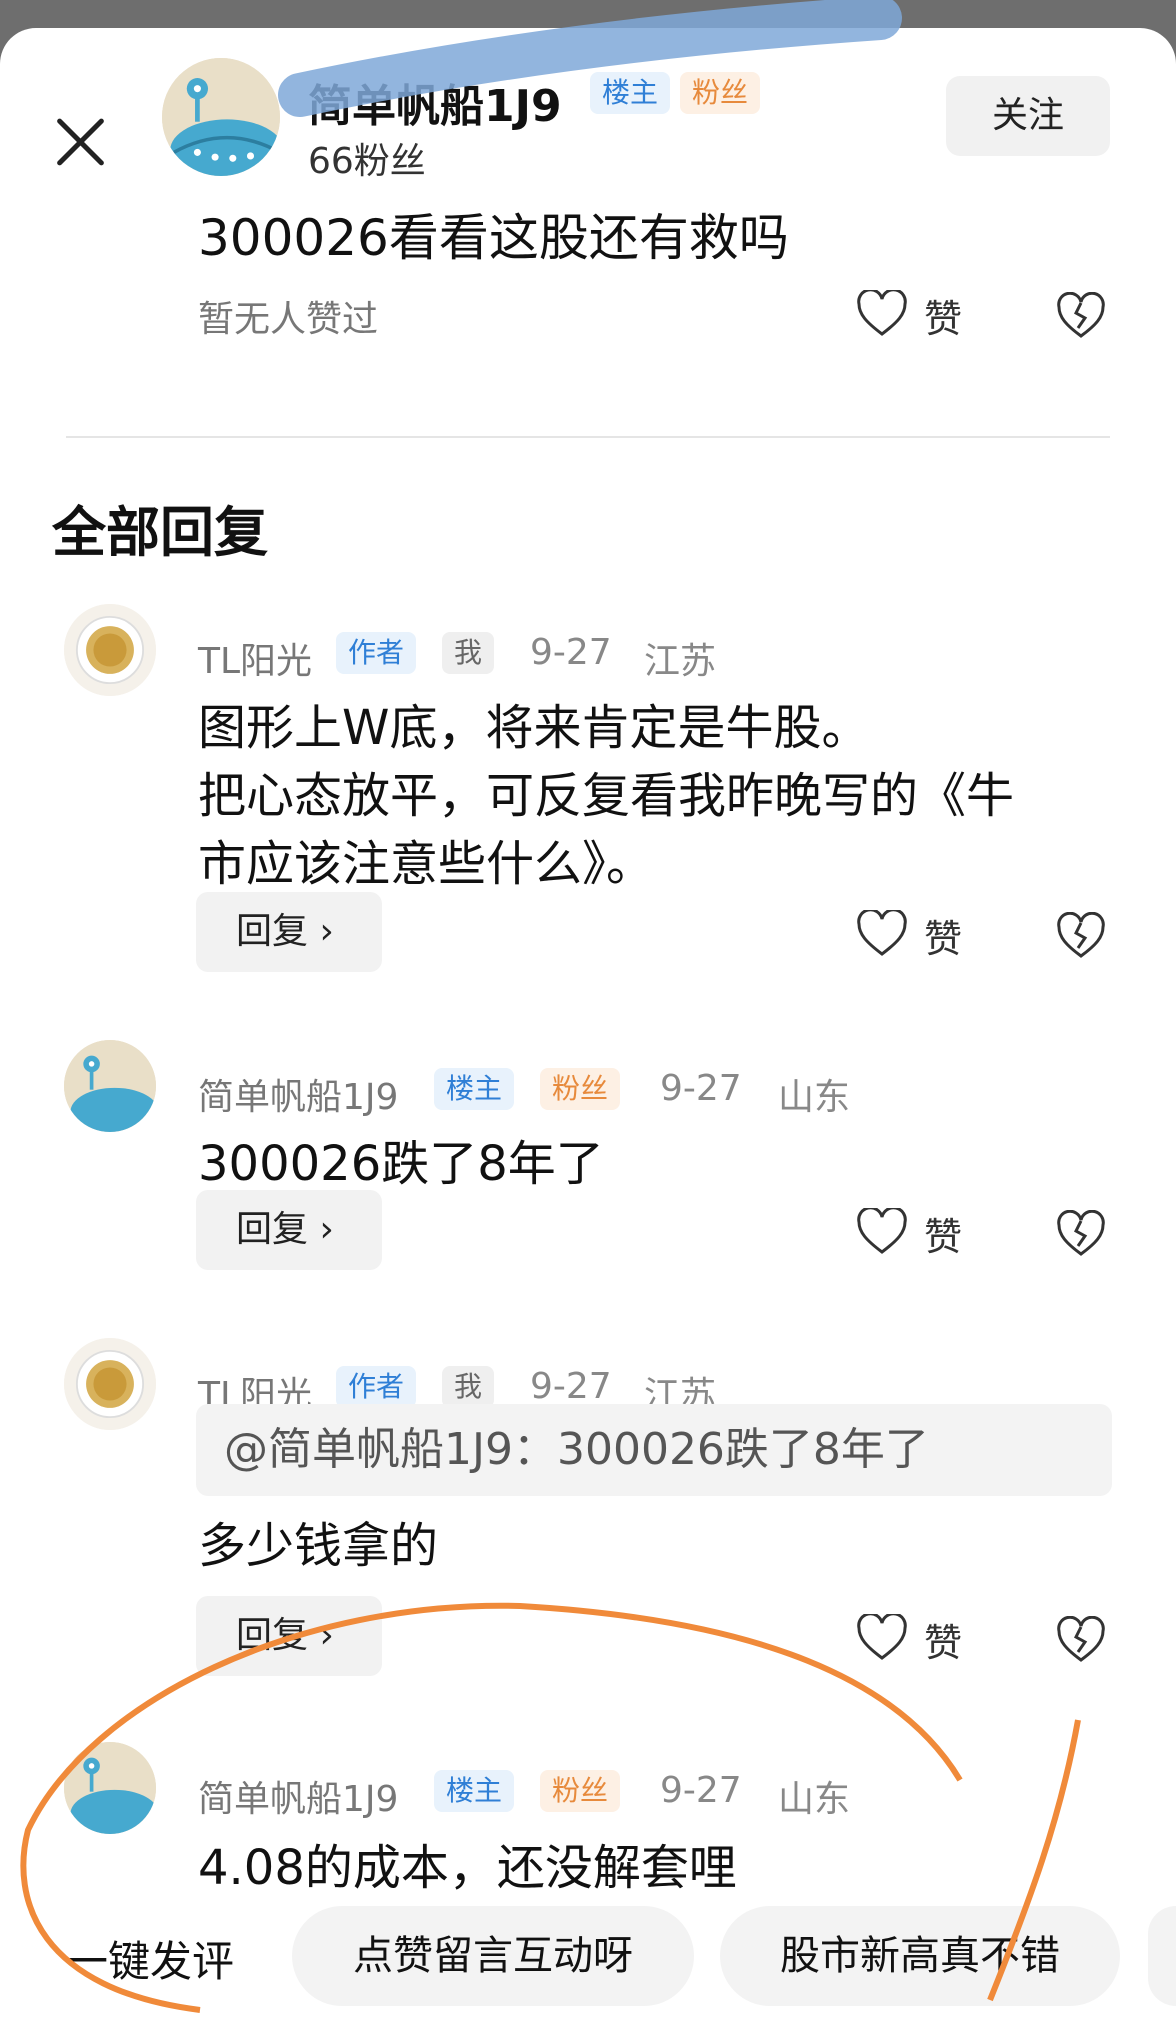 The image size is (1176, 2019). I want to click on quick-comment-label: 一键发评, so click(150, 1961).